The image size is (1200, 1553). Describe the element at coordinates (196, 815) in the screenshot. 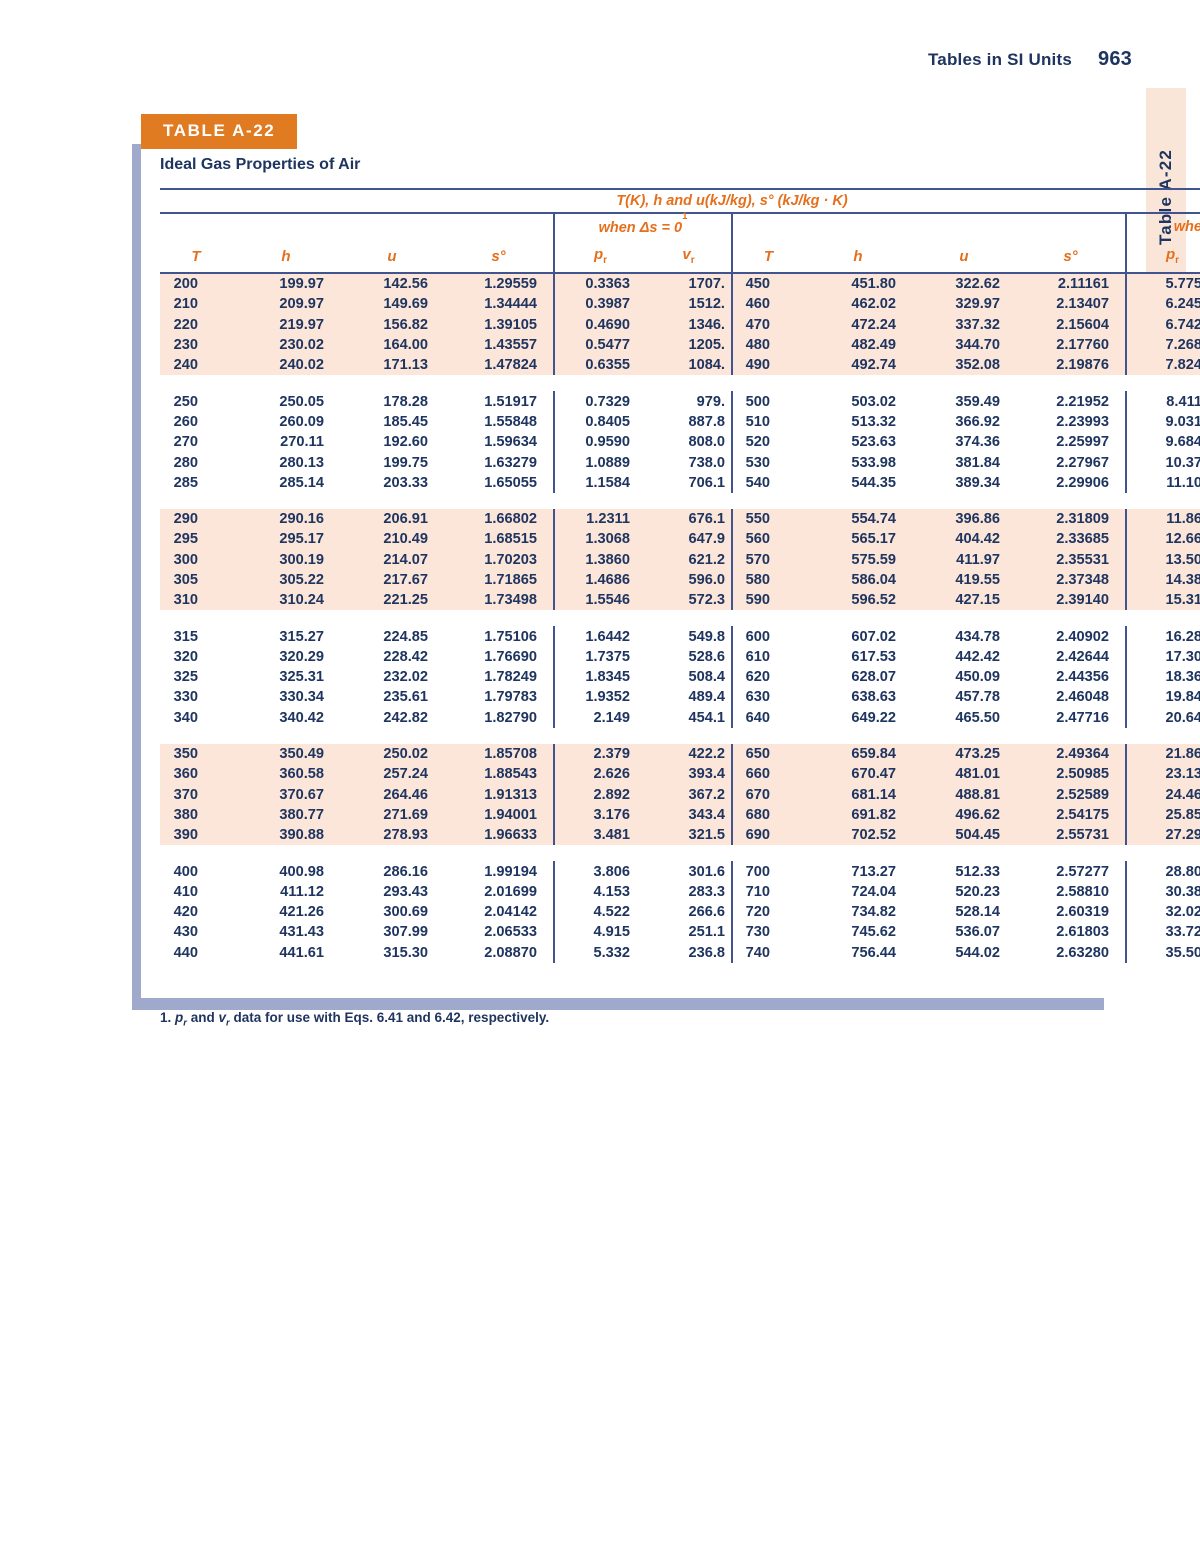

I see `cell-left-T: 380` at that location.